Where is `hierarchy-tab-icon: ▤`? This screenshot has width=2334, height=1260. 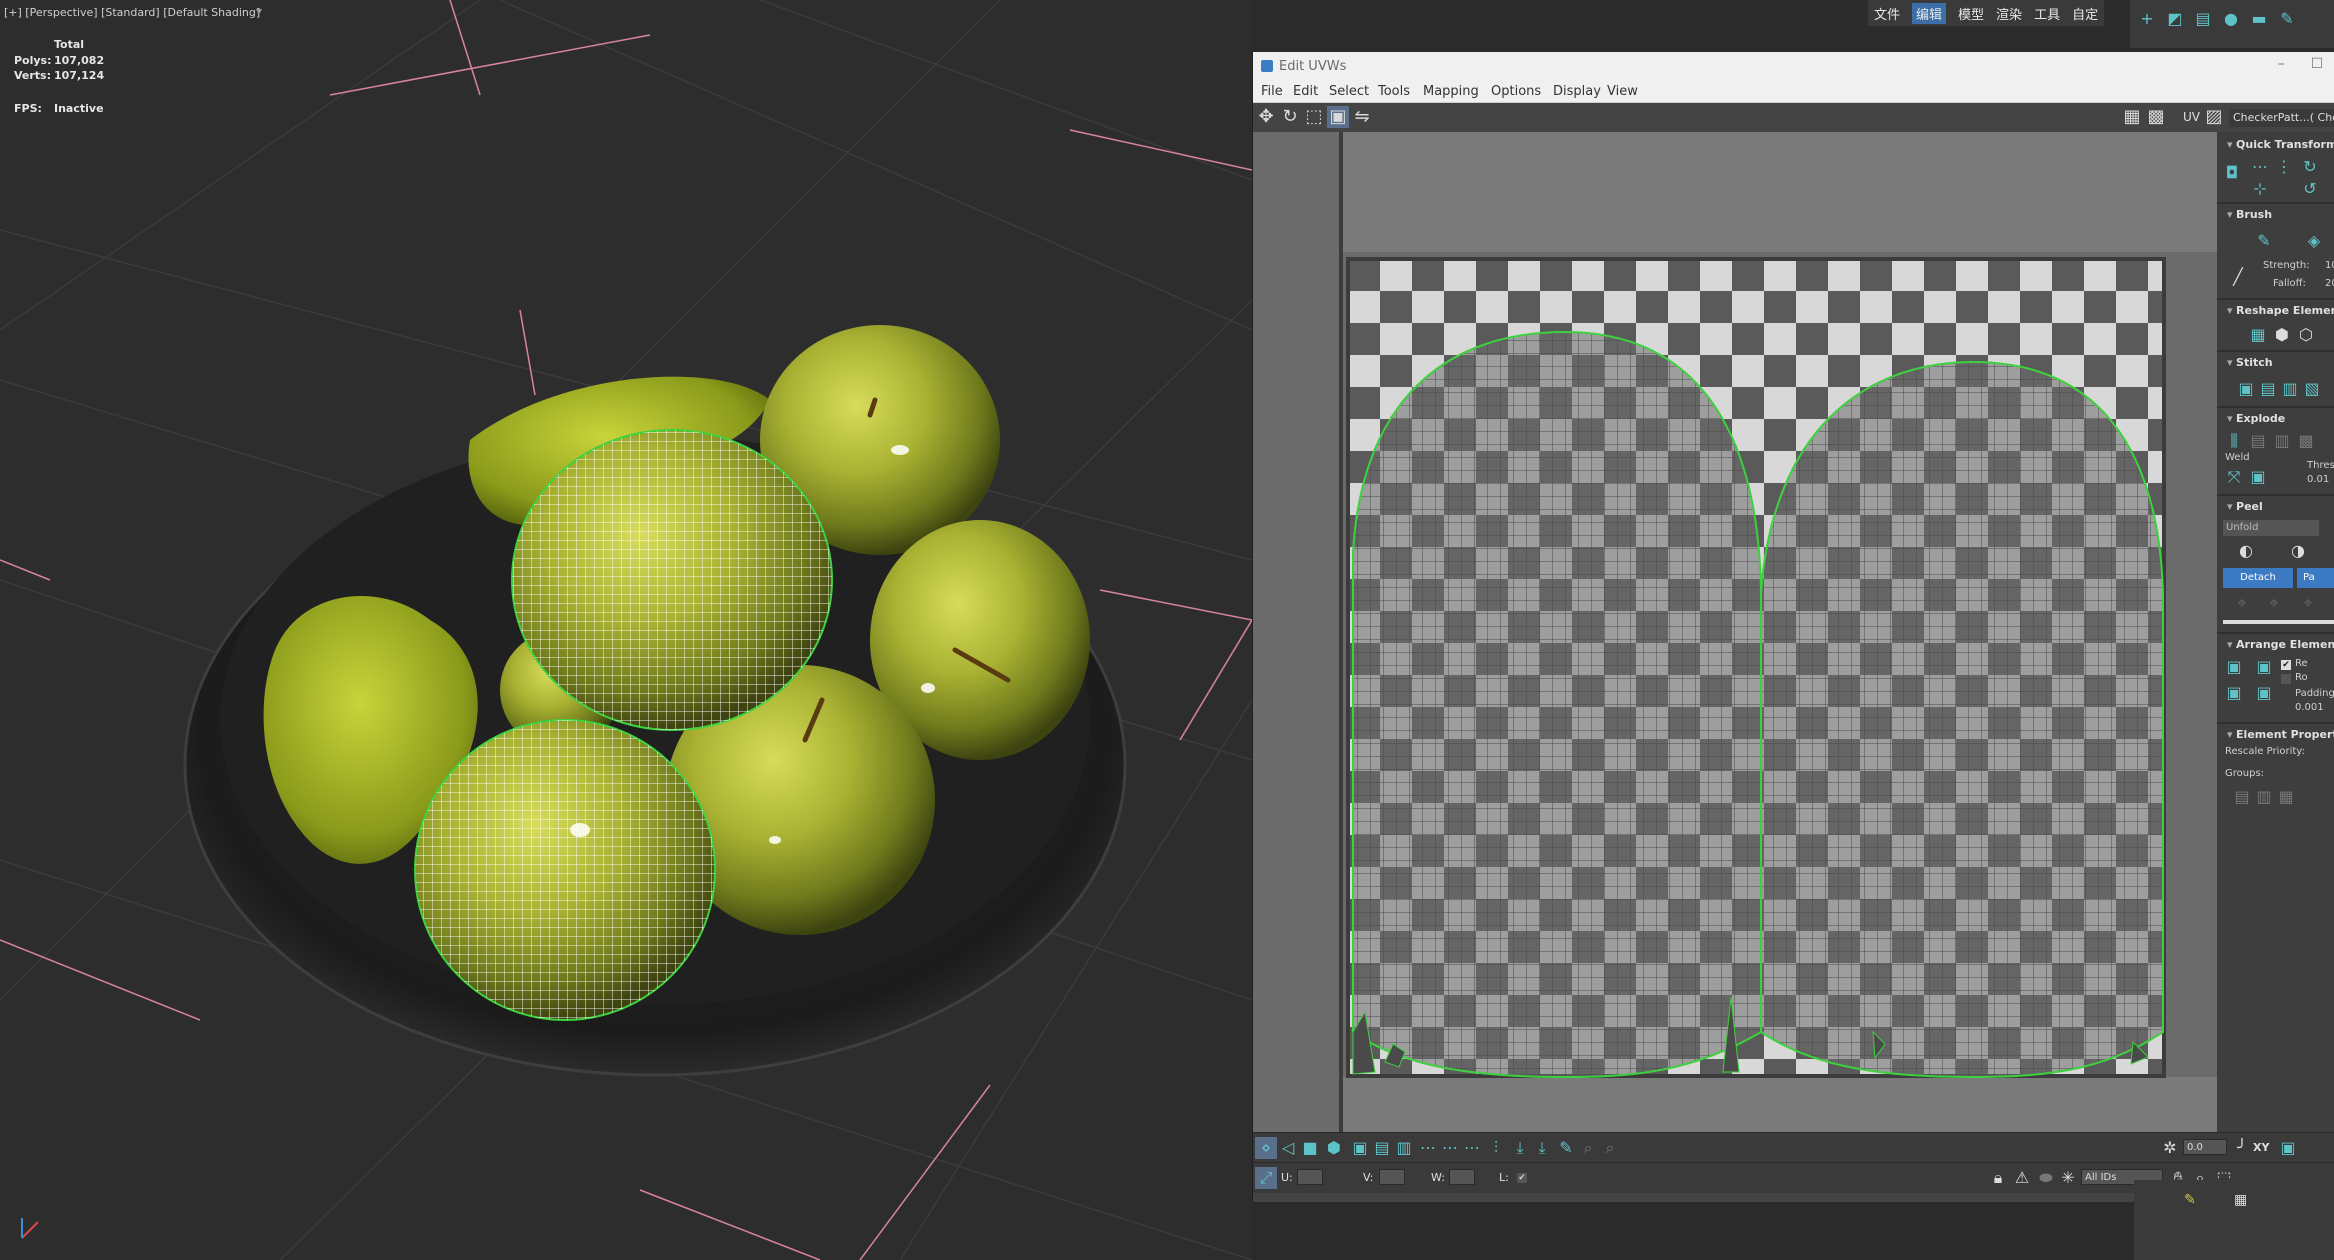 hierarchy-tab-icon: ▤ is located at coordinates (2203, 19).